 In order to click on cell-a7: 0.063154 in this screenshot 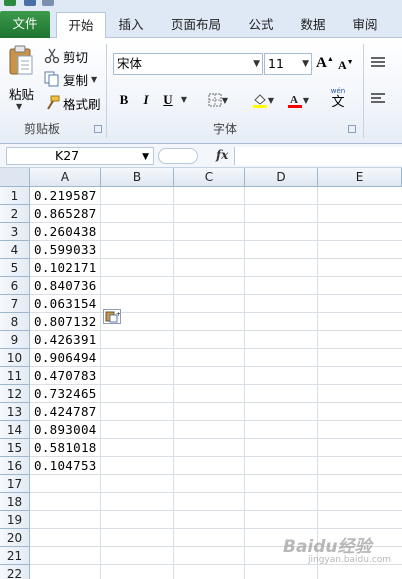, I will do `click(65, 304)`.